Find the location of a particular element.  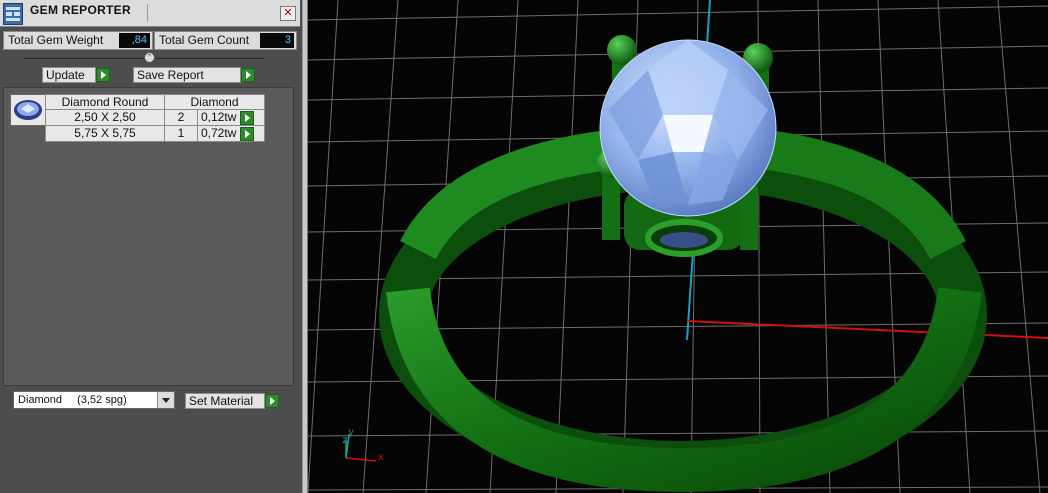

total-weight-value: ,84 is located at coordinates (134, 40).